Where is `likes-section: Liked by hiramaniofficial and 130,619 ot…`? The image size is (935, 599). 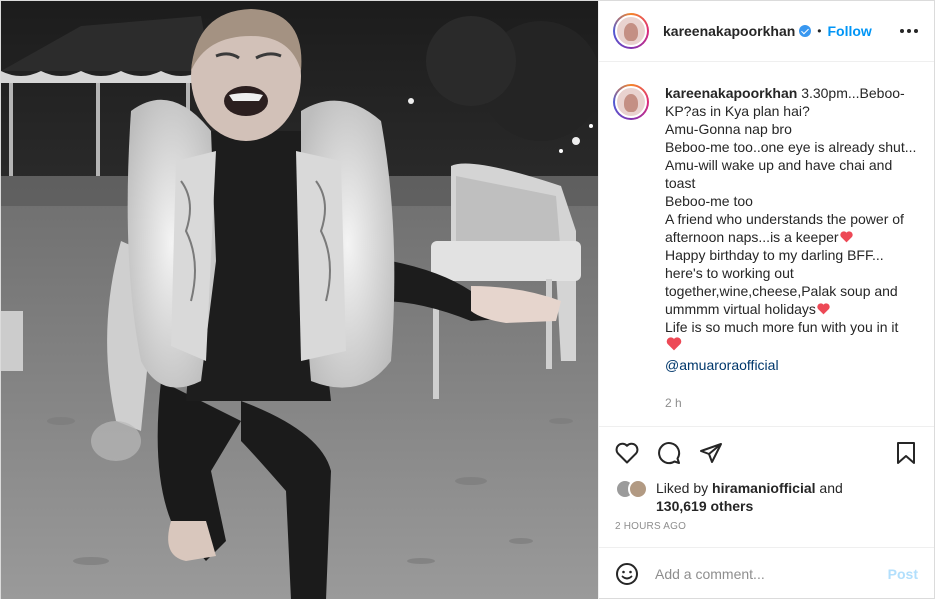 likes-section: Liked by hiramaniofficial and 130,619 ot… is located at coordinates (766, 498).